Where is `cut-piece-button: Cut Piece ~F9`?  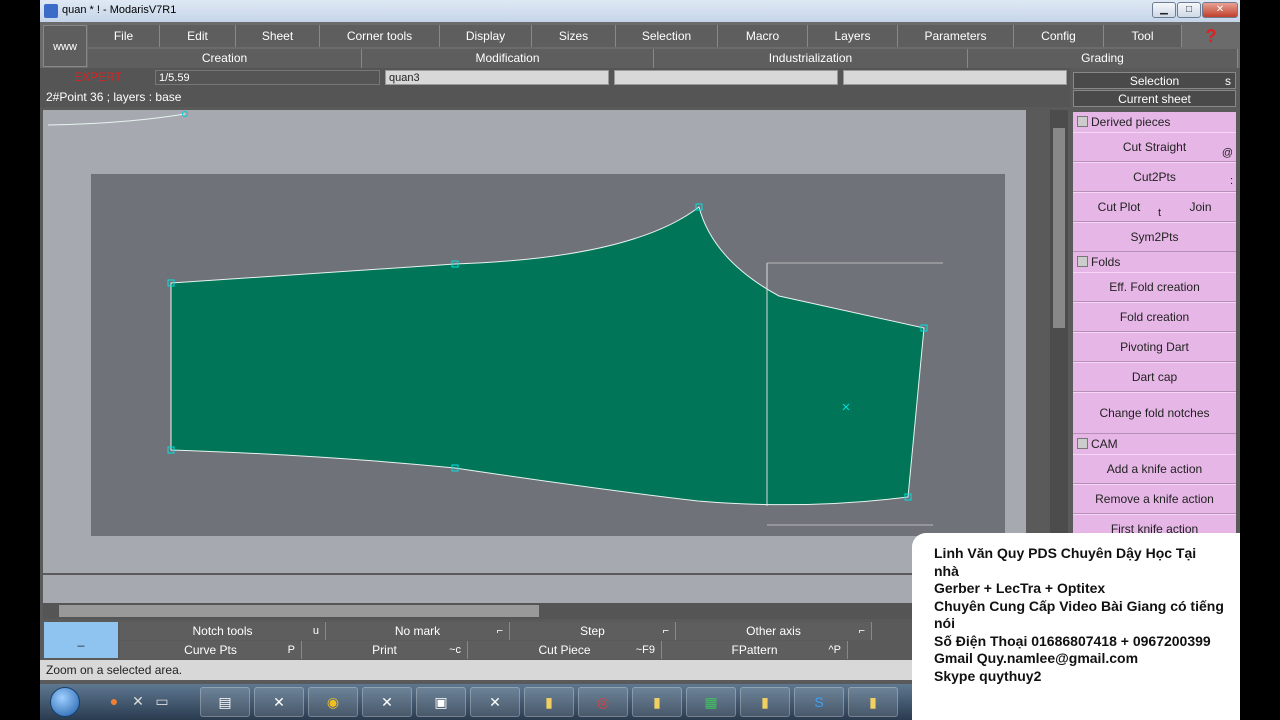
cut-piece-button: Cut Piece ~F9 is located at coordinates (565, 650).